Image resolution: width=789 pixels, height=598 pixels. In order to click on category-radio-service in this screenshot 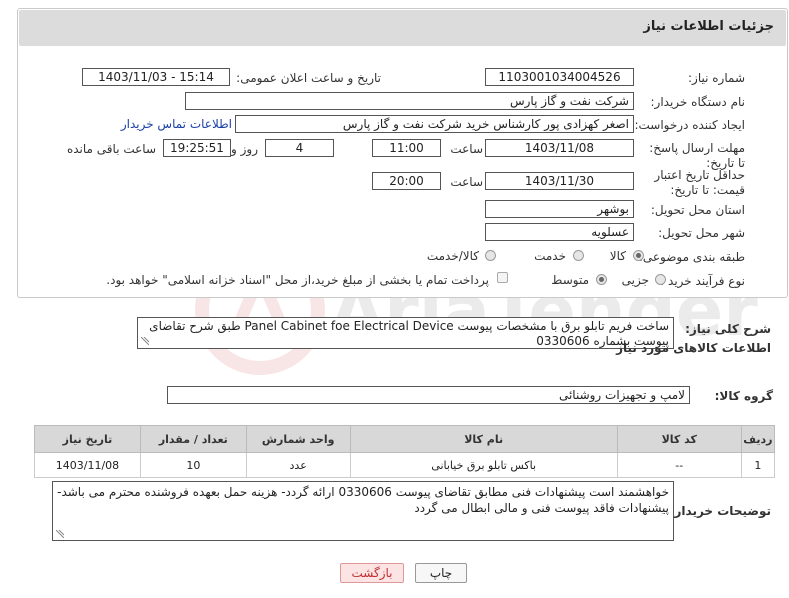, I will do `click(578, 255)`.